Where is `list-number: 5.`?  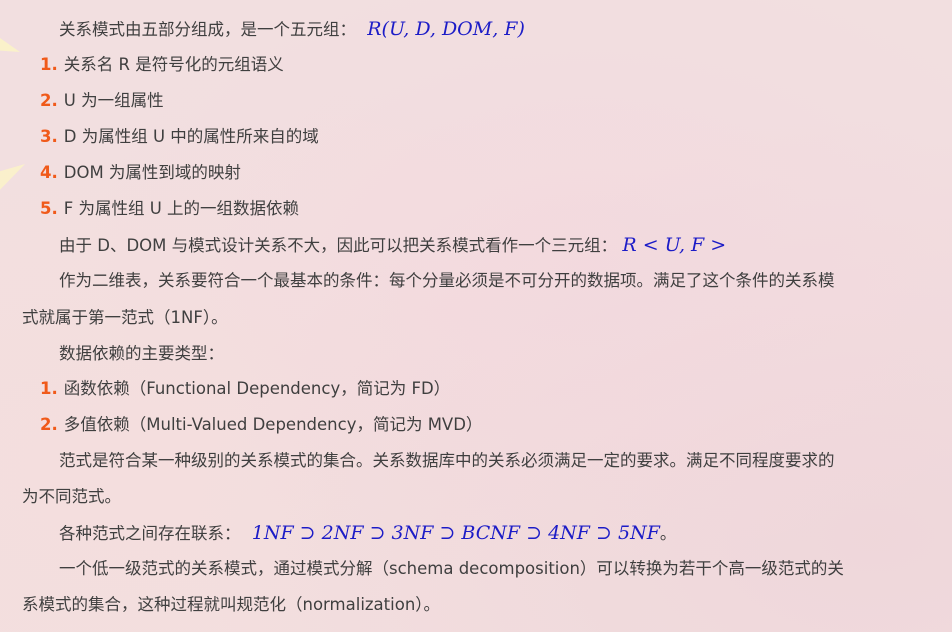
list-number: 5. is located at coordinates (49, 208).